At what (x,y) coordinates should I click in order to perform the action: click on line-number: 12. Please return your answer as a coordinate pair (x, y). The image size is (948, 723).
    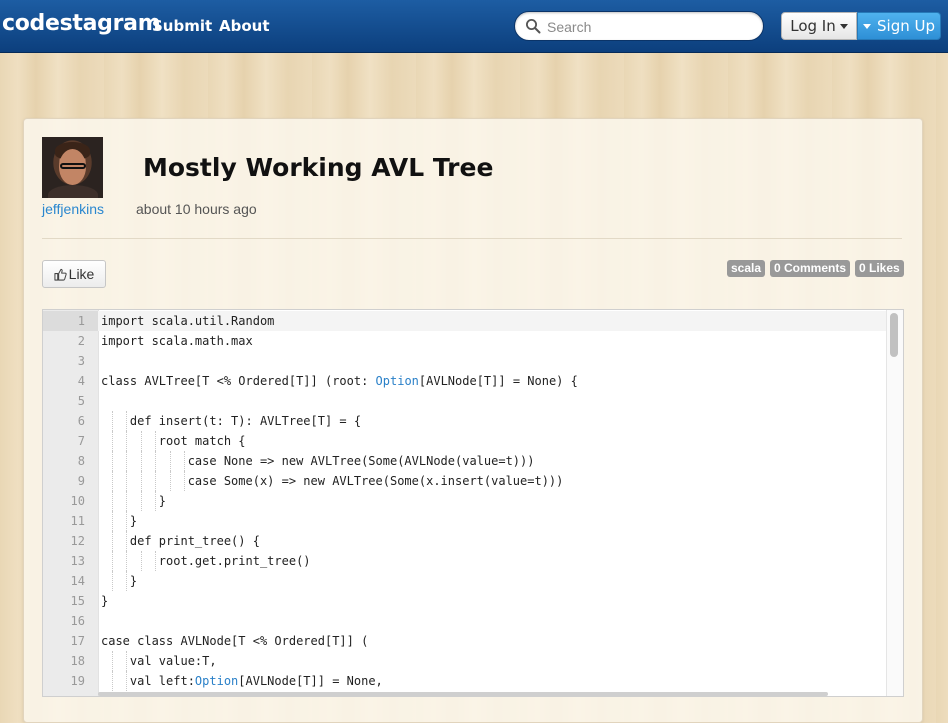
    Looking at the image, I should click on (77, 541).